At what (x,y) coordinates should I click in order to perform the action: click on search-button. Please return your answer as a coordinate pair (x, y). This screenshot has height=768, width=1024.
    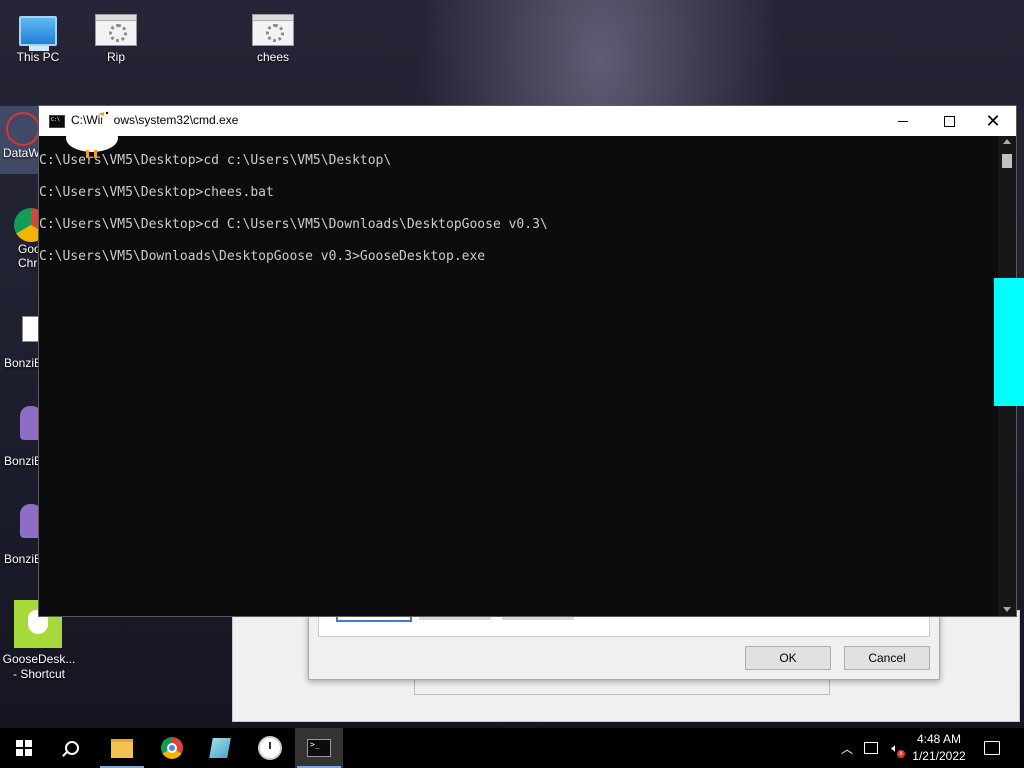
    Looking at the image, I should click on (72, 748).